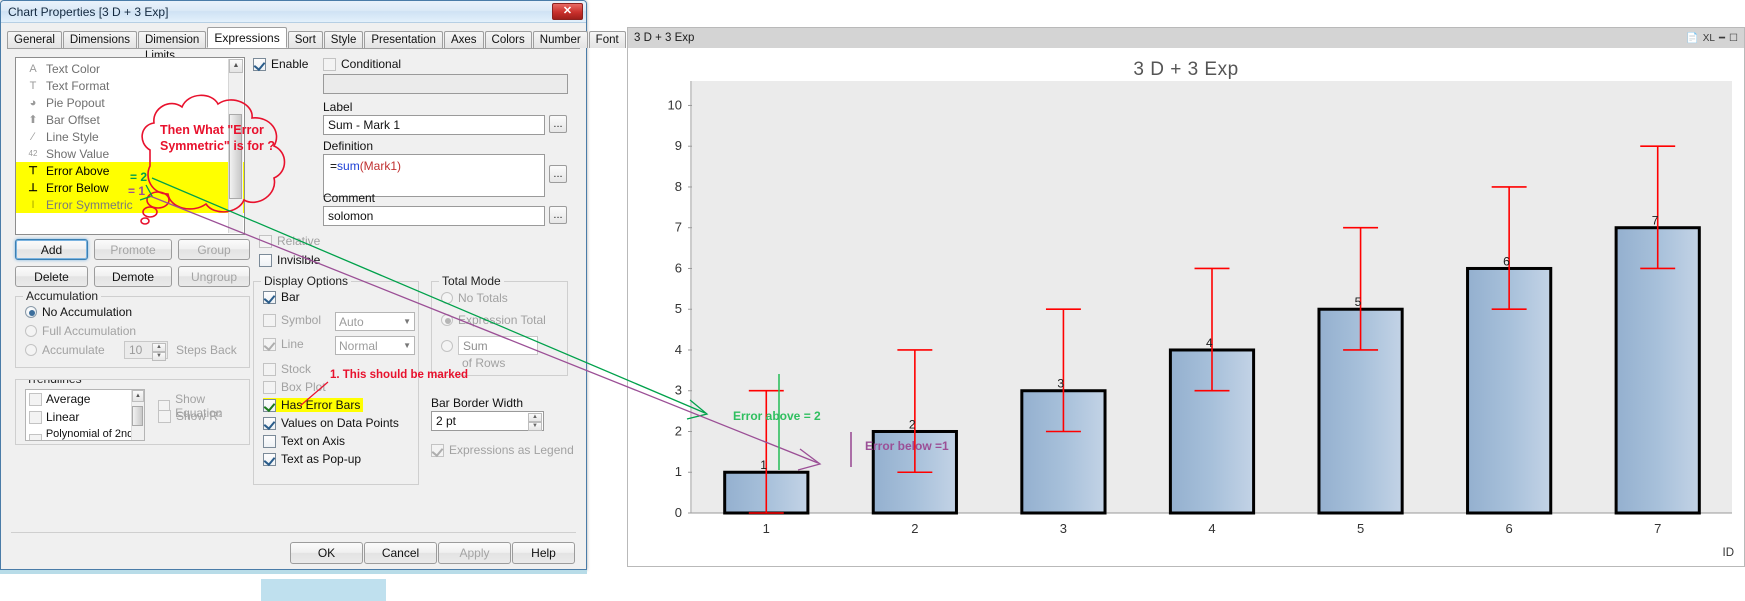 This screenshot has width=1745, height=601. What do you see at coordinates (1722, 38) in the screenshot?
I see `minimize-icon: ━` at bounding box center [1722, 38].